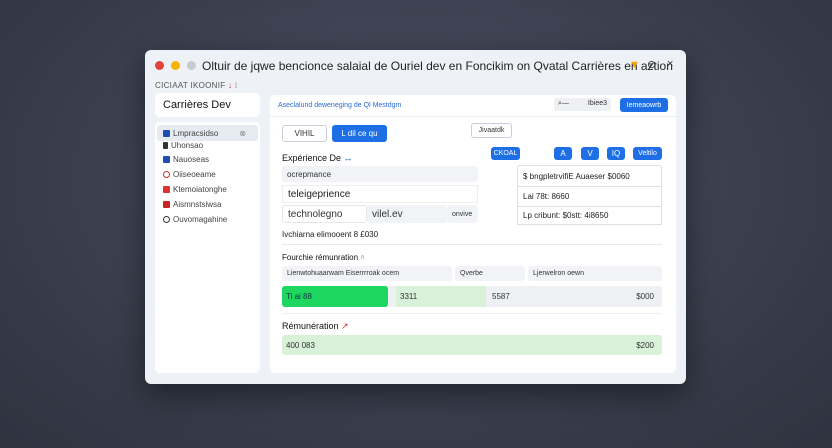 This screenshot has height=448, width=832. I want to click on brand-card: Carrières Dev, so click(207, 105).